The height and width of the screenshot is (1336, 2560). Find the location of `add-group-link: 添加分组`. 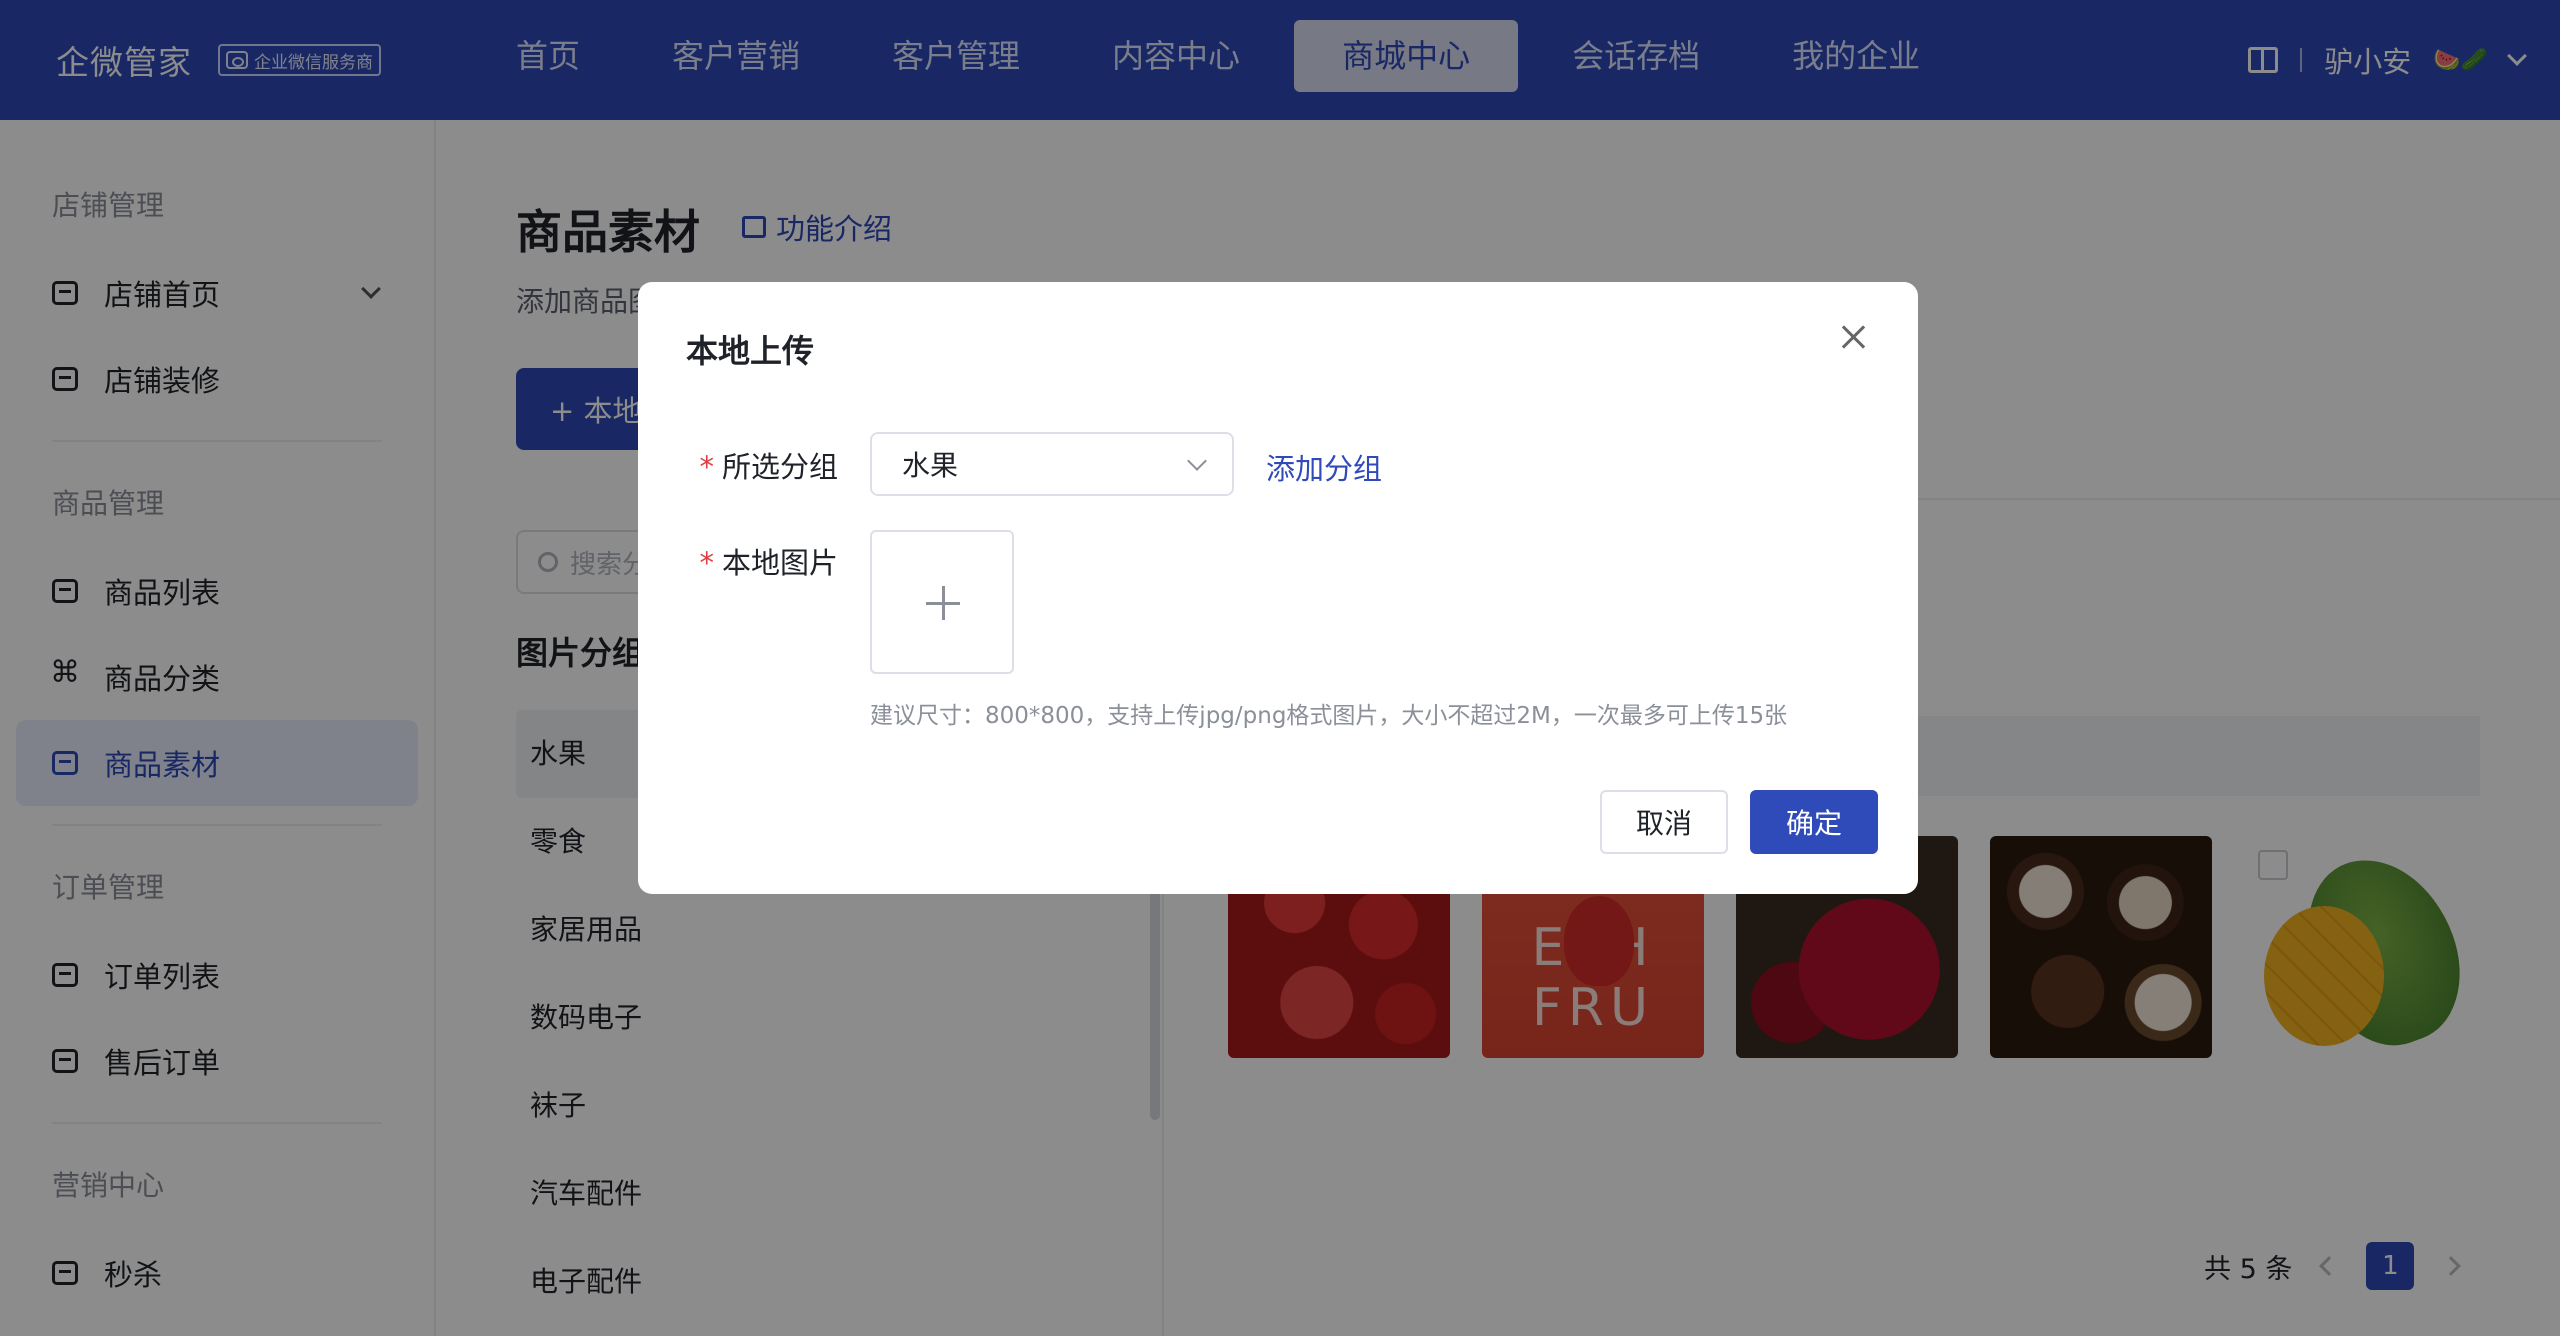

add-group-link: 添加分组 is located at coordinates (1324, 467).